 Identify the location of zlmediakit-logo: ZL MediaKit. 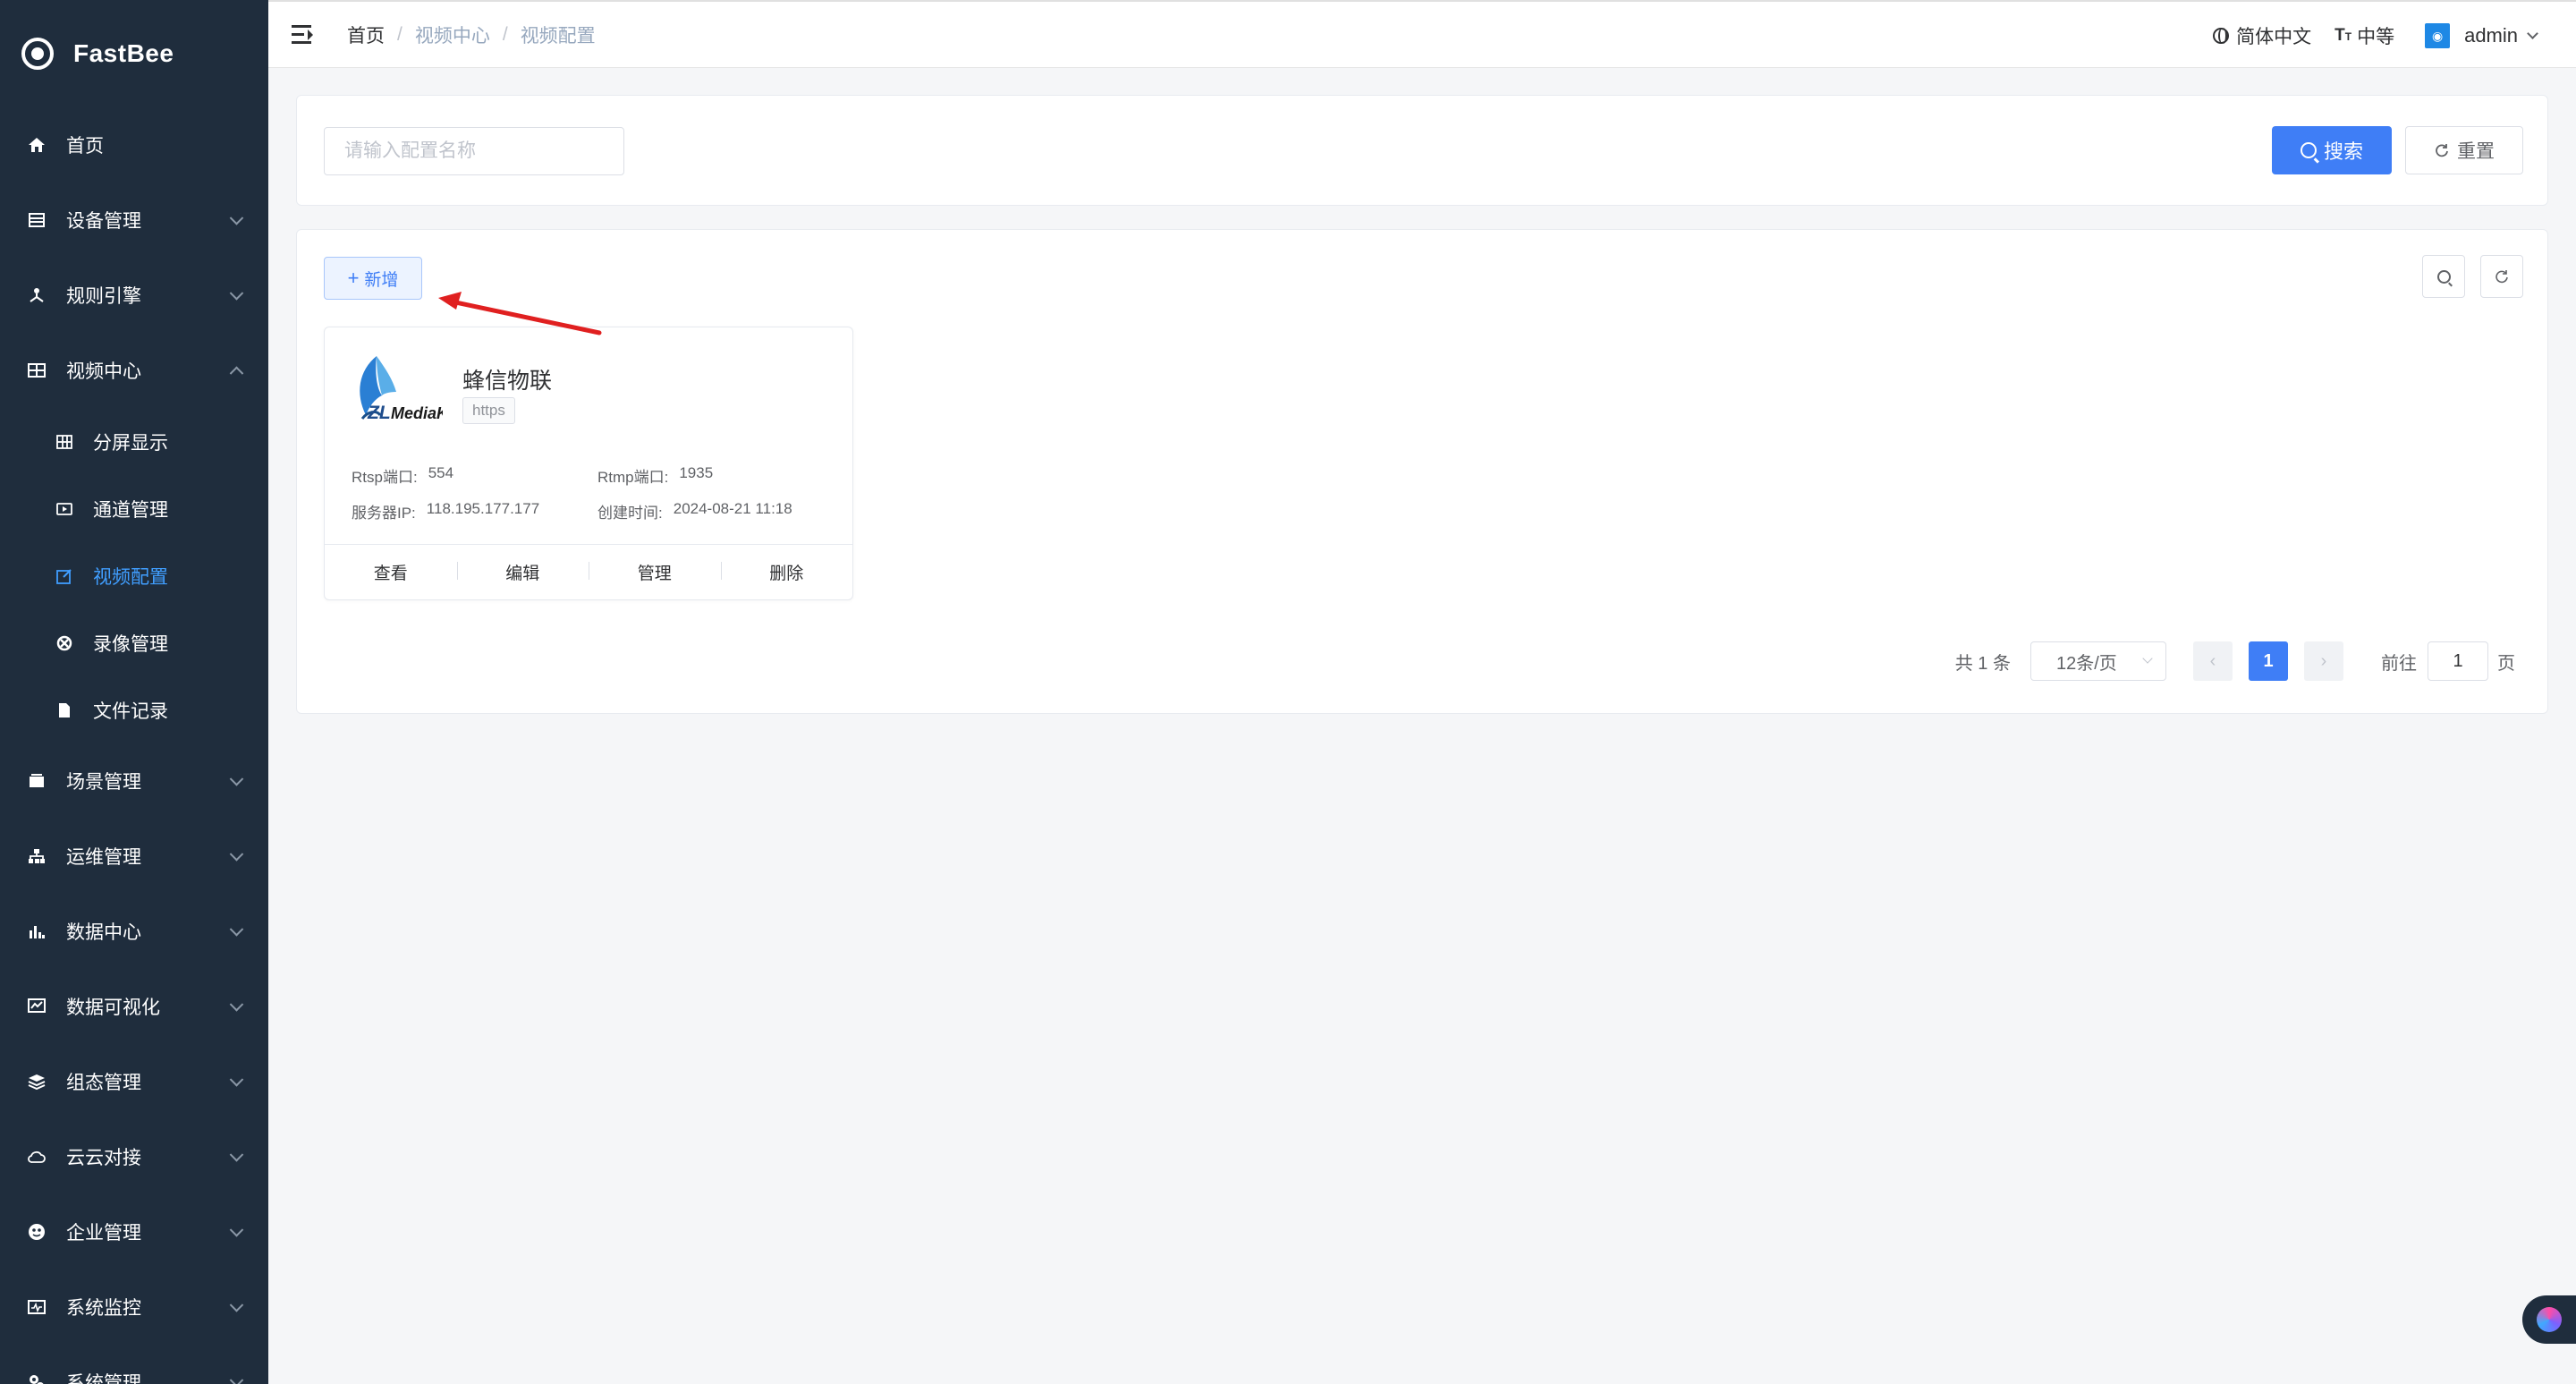
(404, 391).